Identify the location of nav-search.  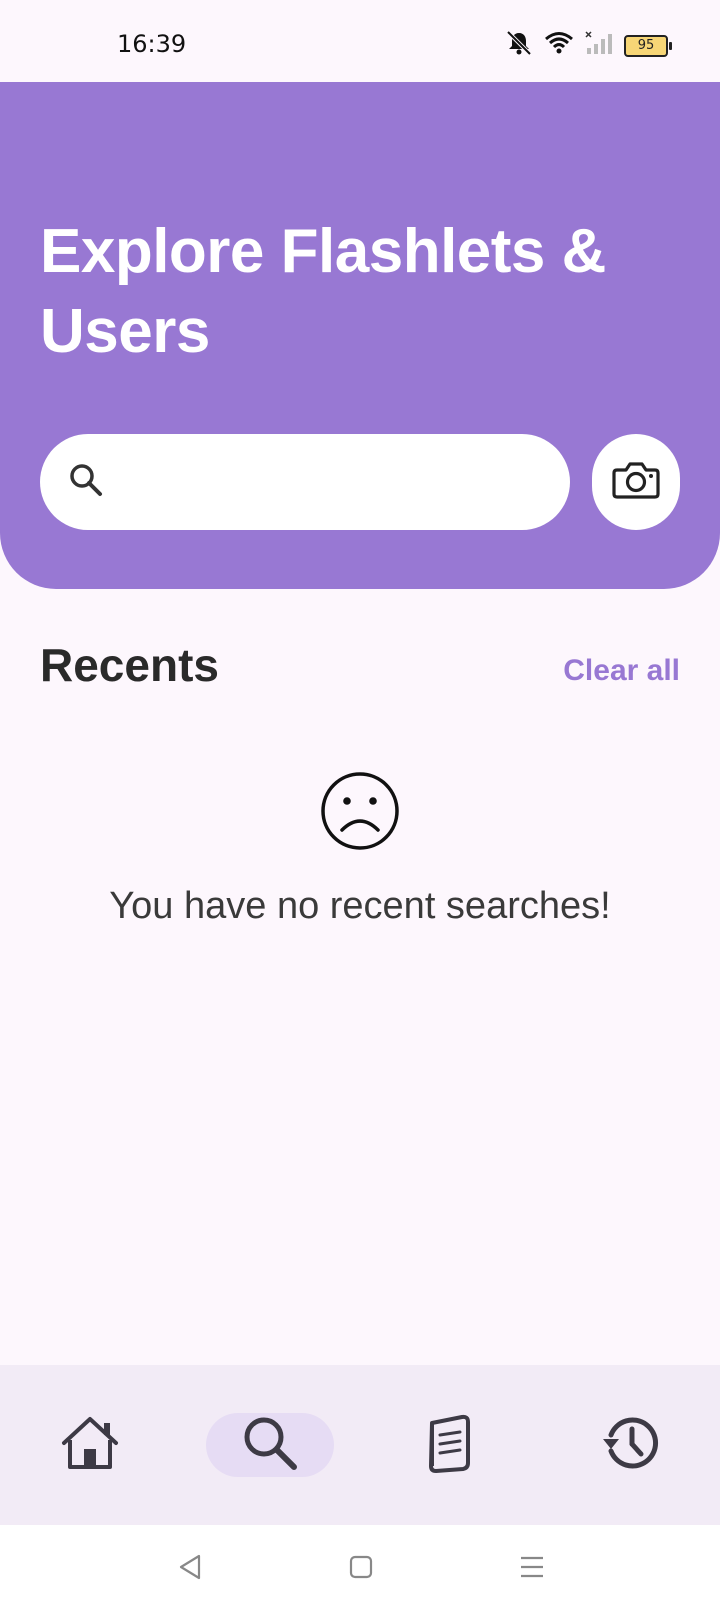
(270, 1445).